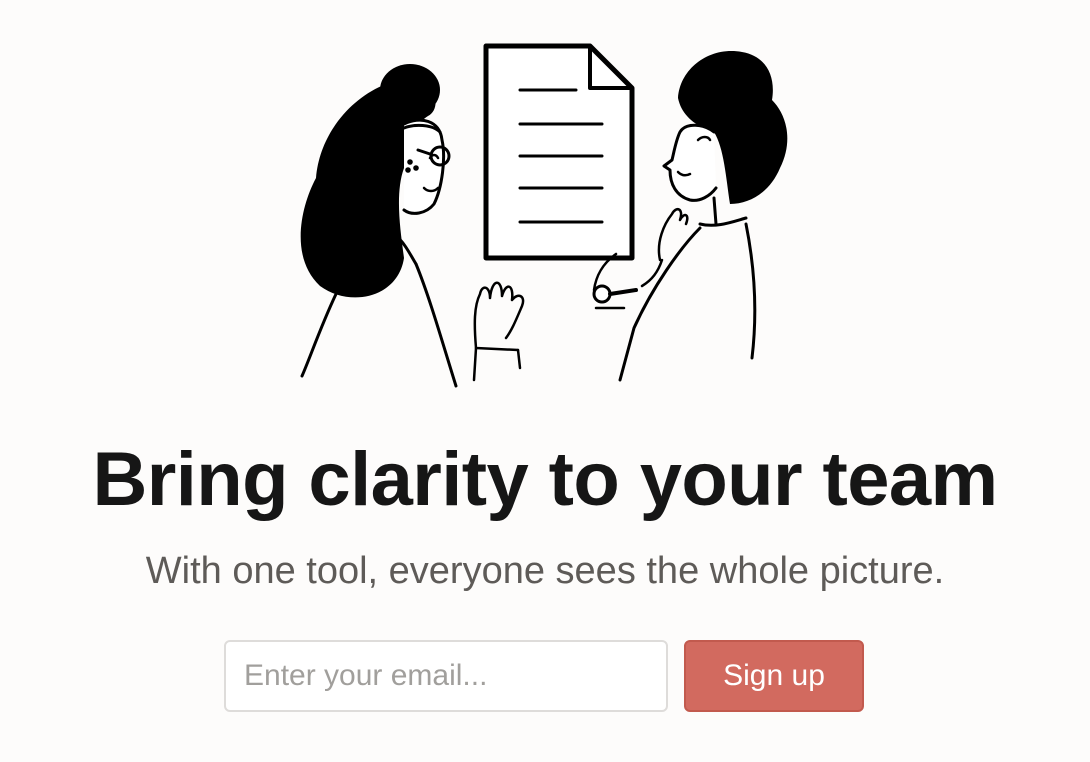 Image resolution: width=1090 pixels, height=762 pixels. Describe the element at coordinates (559, 152) in the screenshot. I see `document-icon` at that location.